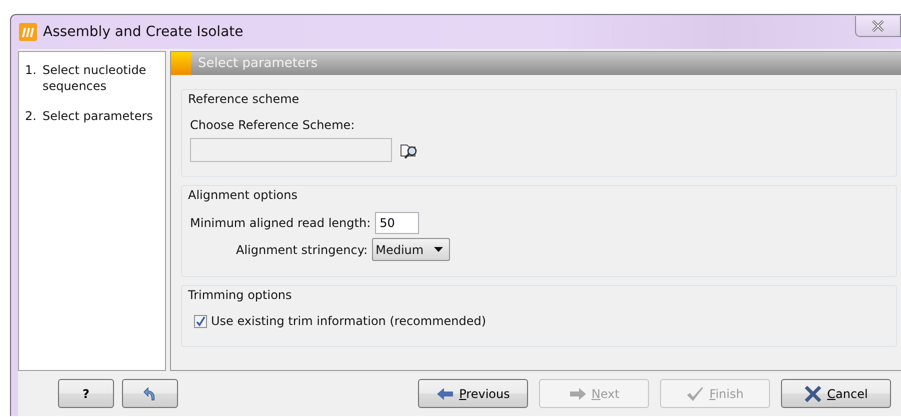 The image size is (901, 417). What do you see at coordinates (445, 393) in the screenshot?
I see `left-arrow-icon` at bounding box center [445, 393].